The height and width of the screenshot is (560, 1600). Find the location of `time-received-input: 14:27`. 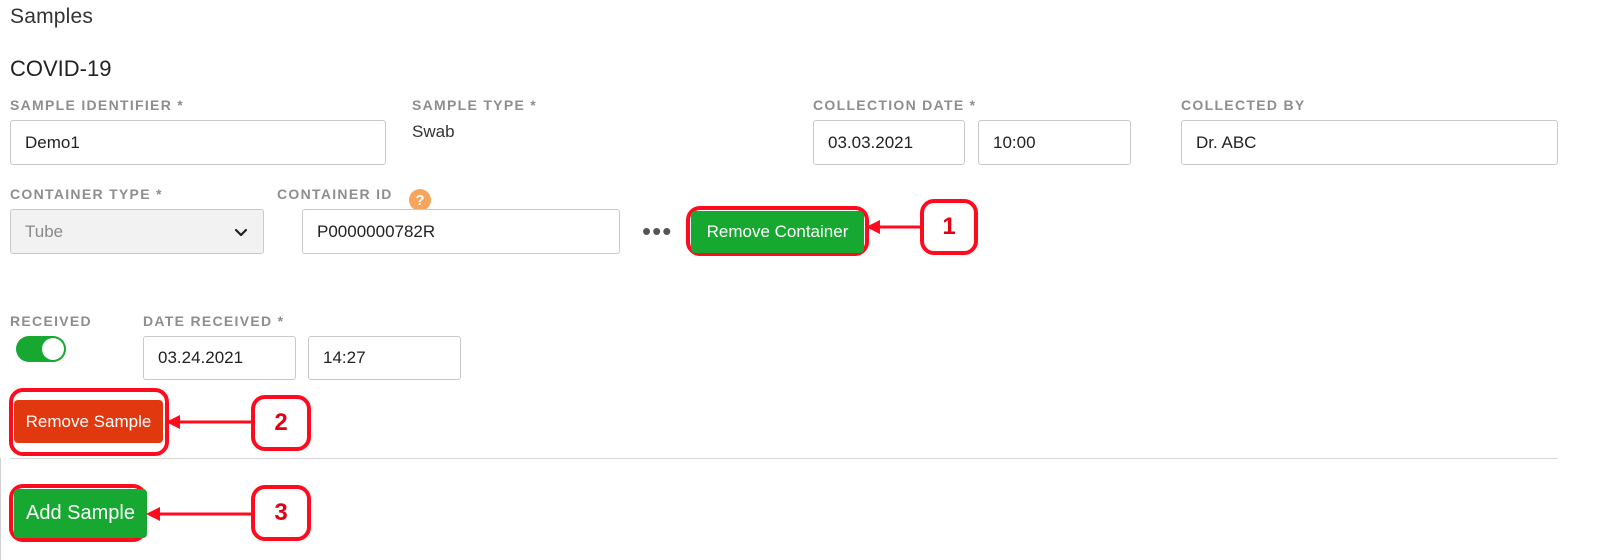

time-received-input: 14:27 is located at coordinates (384, 358).